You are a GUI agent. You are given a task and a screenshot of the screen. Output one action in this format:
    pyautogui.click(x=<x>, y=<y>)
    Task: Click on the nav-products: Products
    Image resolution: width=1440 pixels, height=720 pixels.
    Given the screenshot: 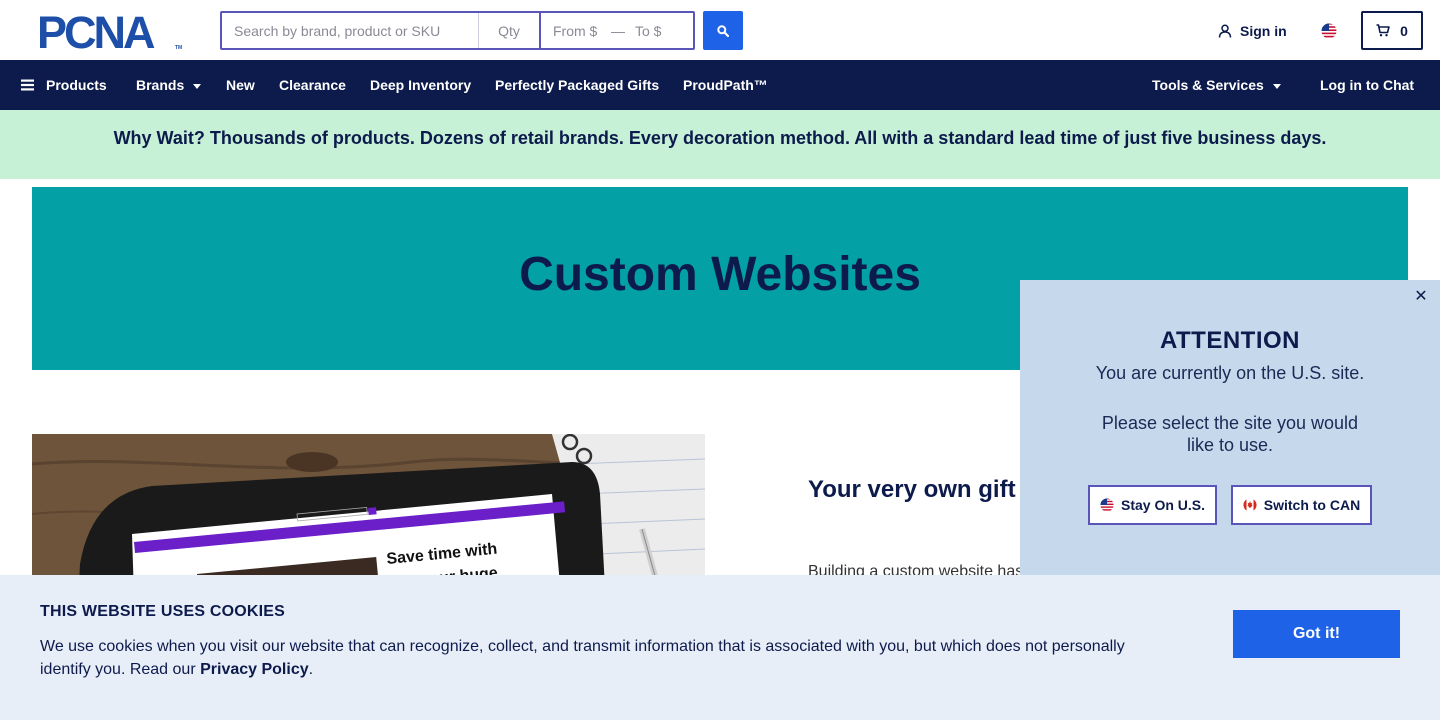 What is the action you would take?
    pyautogui.click(x=64, y=85)
    